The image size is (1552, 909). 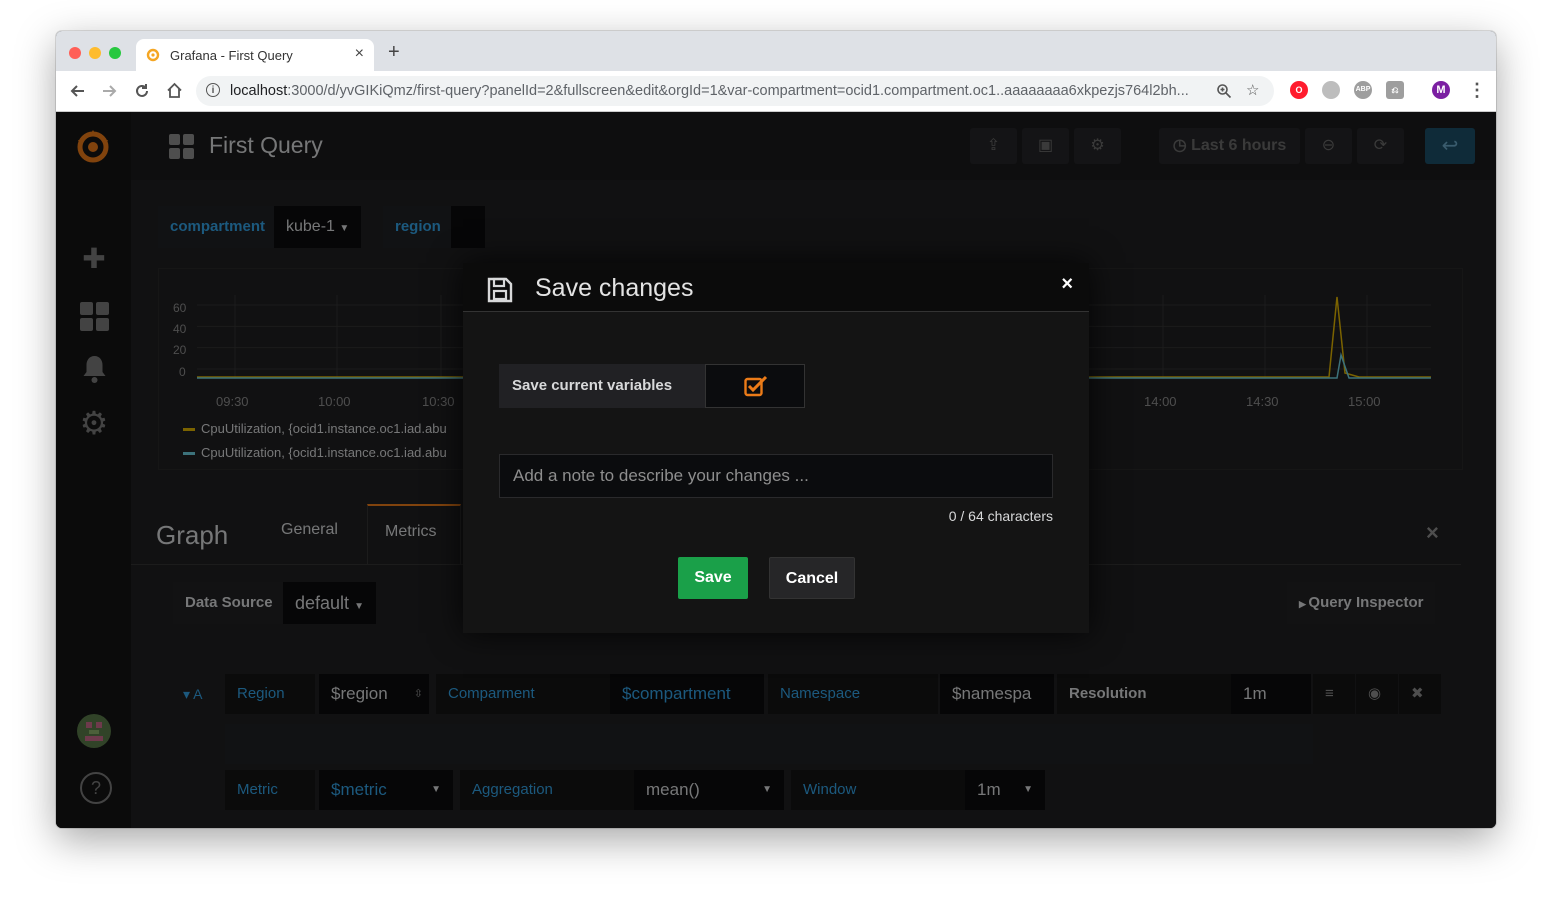 I want to click on modal-header: Save changes ×, so click(x=776, y=287).